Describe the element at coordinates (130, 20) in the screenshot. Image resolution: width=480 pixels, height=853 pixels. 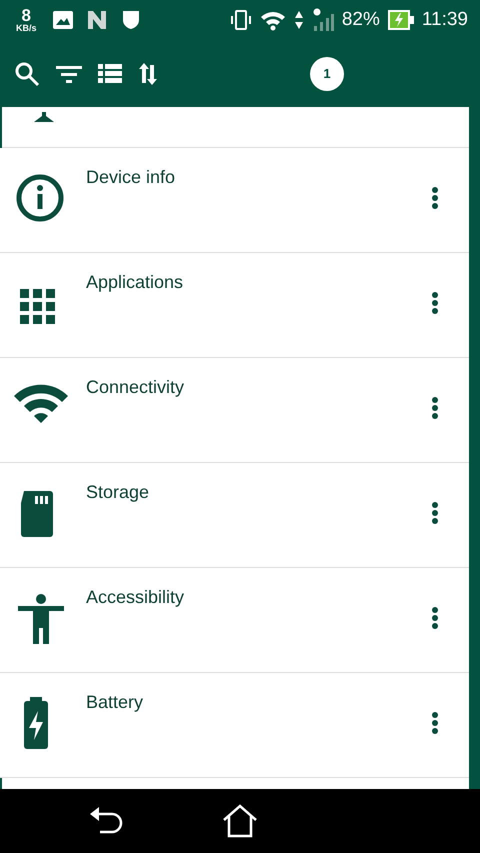
I see `shield-icon` at that location.